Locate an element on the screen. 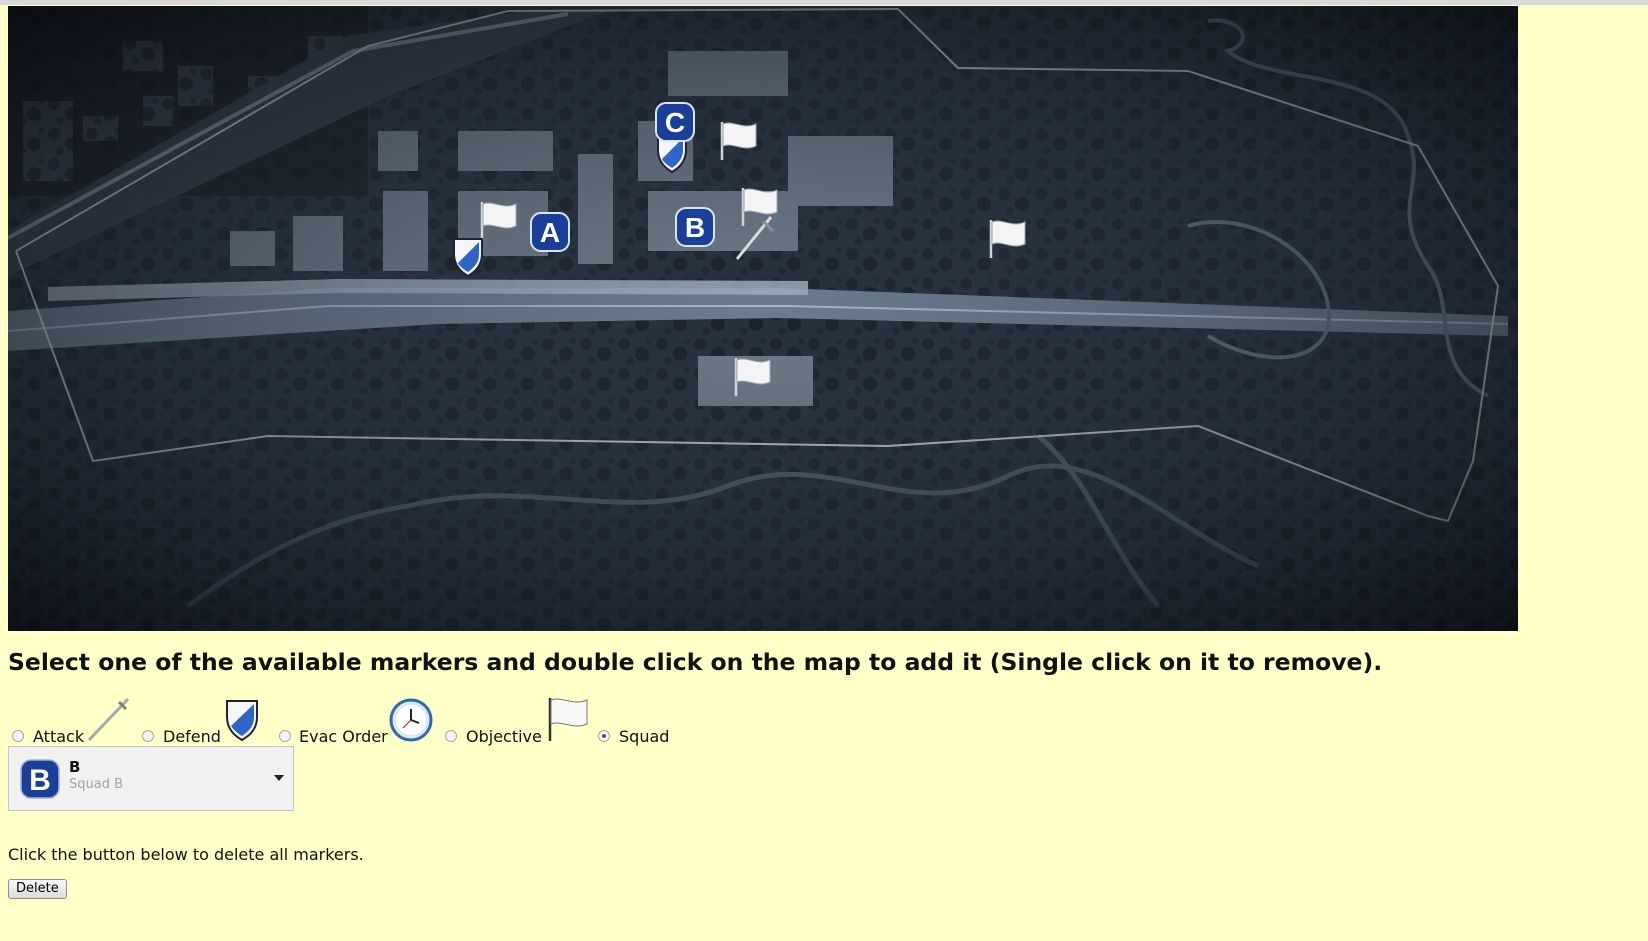  chevron-down-icon is located at coordinates (279, 778).